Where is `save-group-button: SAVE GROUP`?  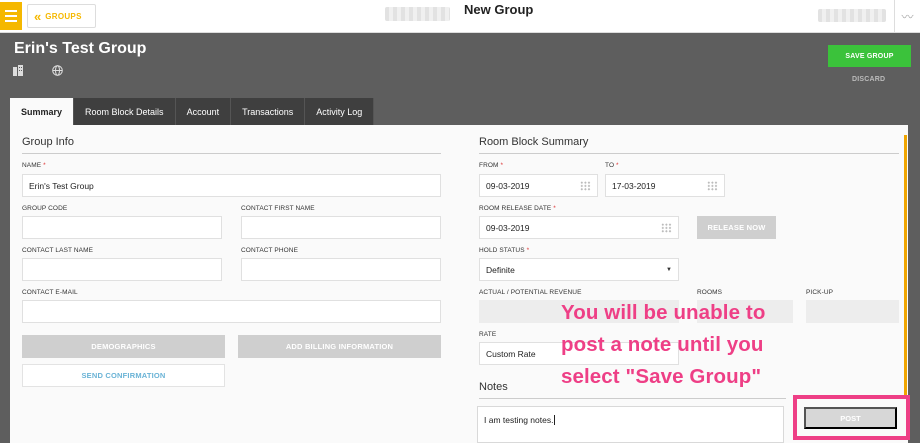
save-group-button: SAVE GROUP is located at coordinates (869, 56).